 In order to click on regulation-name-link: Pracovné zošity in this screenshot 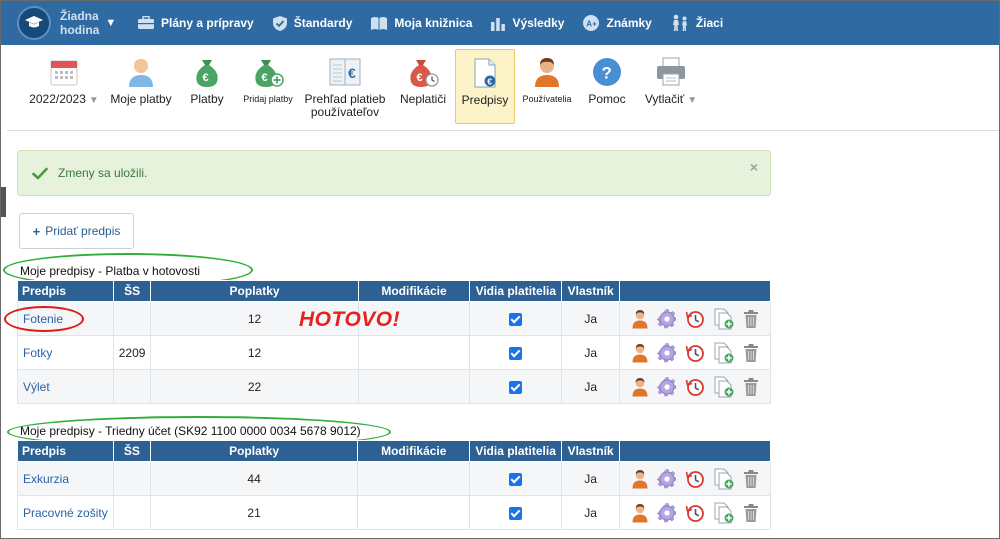, I will do `click(65, 512)`.